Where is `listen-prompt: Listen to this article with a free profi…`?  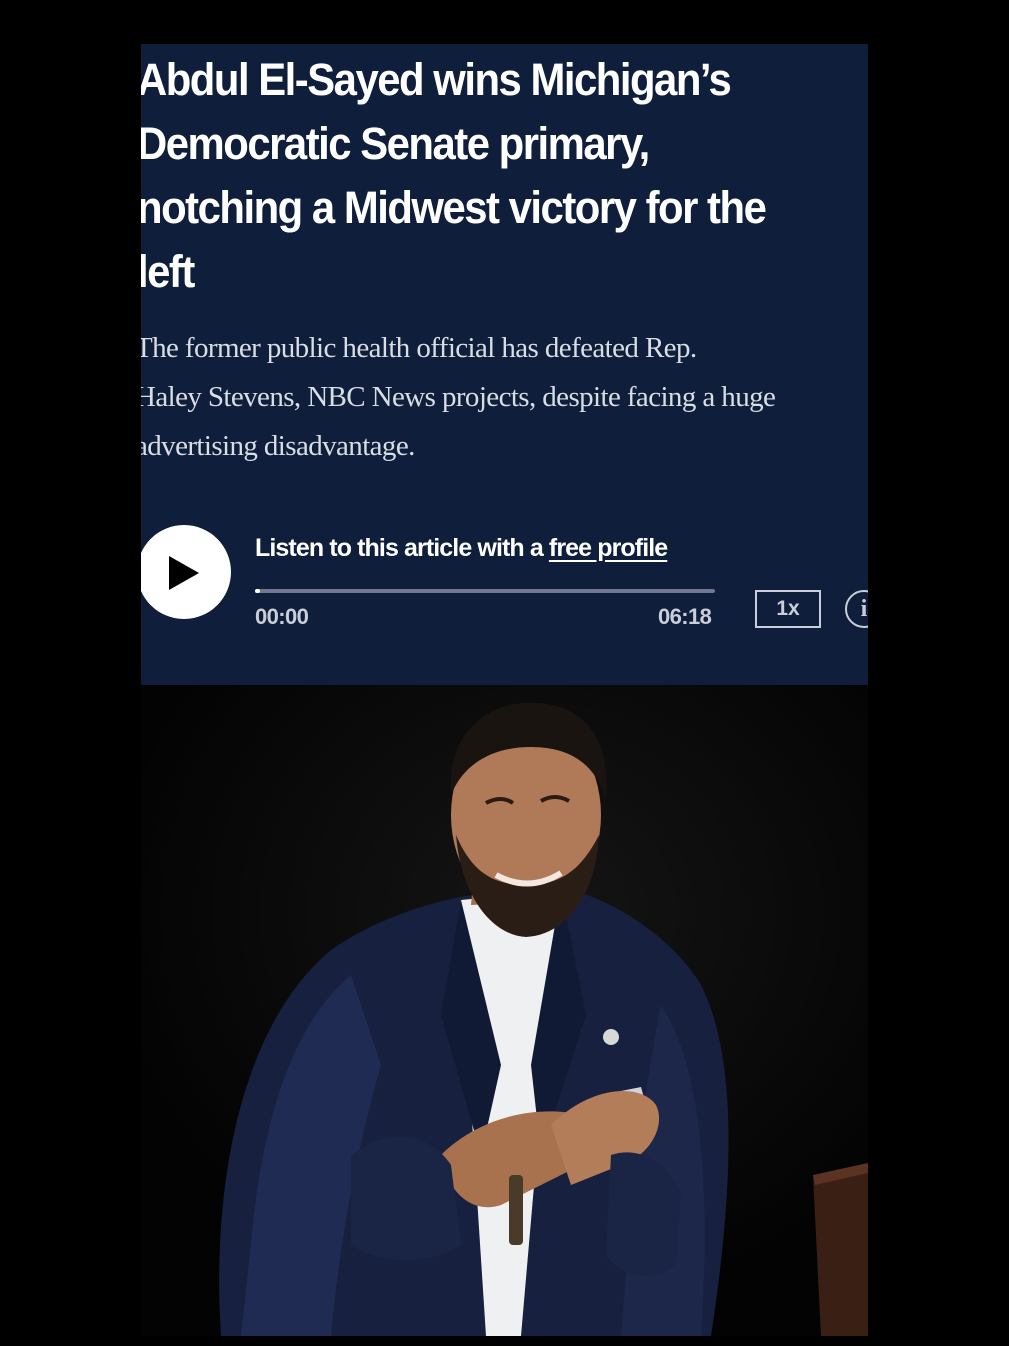 listen-prompt: Listen to this article with a free profi… is located at coordinates (461, 548).